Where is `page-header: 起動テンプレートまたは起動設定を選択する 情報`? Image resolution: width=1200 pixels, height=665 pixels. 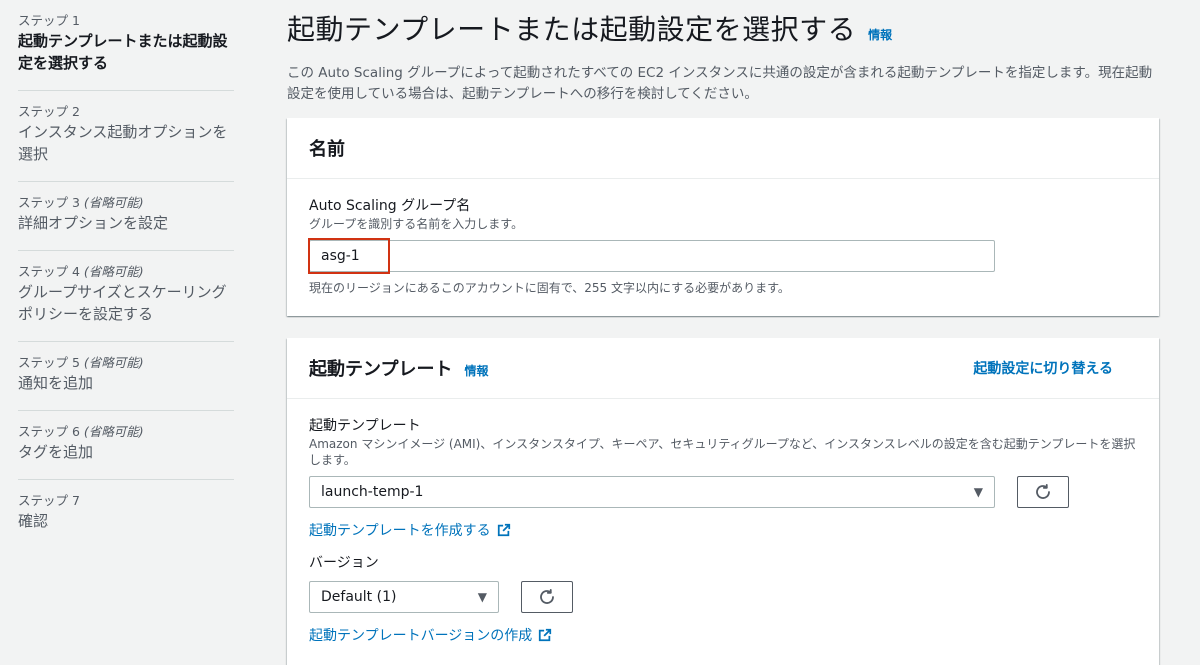
page-header: 起動テンプレートまたは起動設定を選択する 情報 is located at coordinates (723, 25).